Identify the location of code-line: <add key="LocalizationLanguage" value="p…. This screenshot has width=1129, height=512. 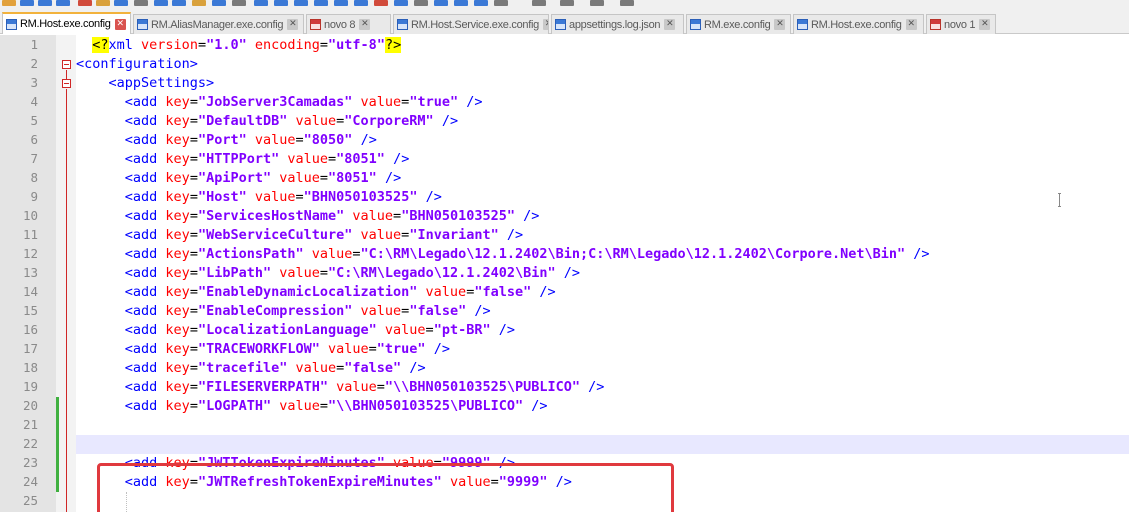
(295, 330).